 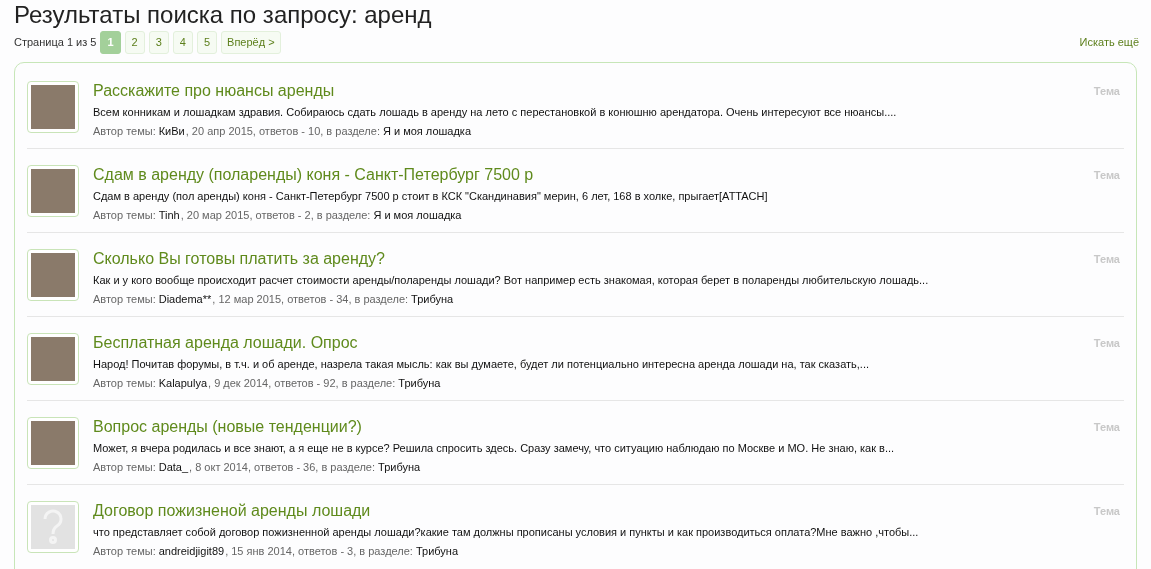 What do you see at coordinates (173, 466) in the screenshot?
I see `author-link: Data_` at bounding box center [173, 466].